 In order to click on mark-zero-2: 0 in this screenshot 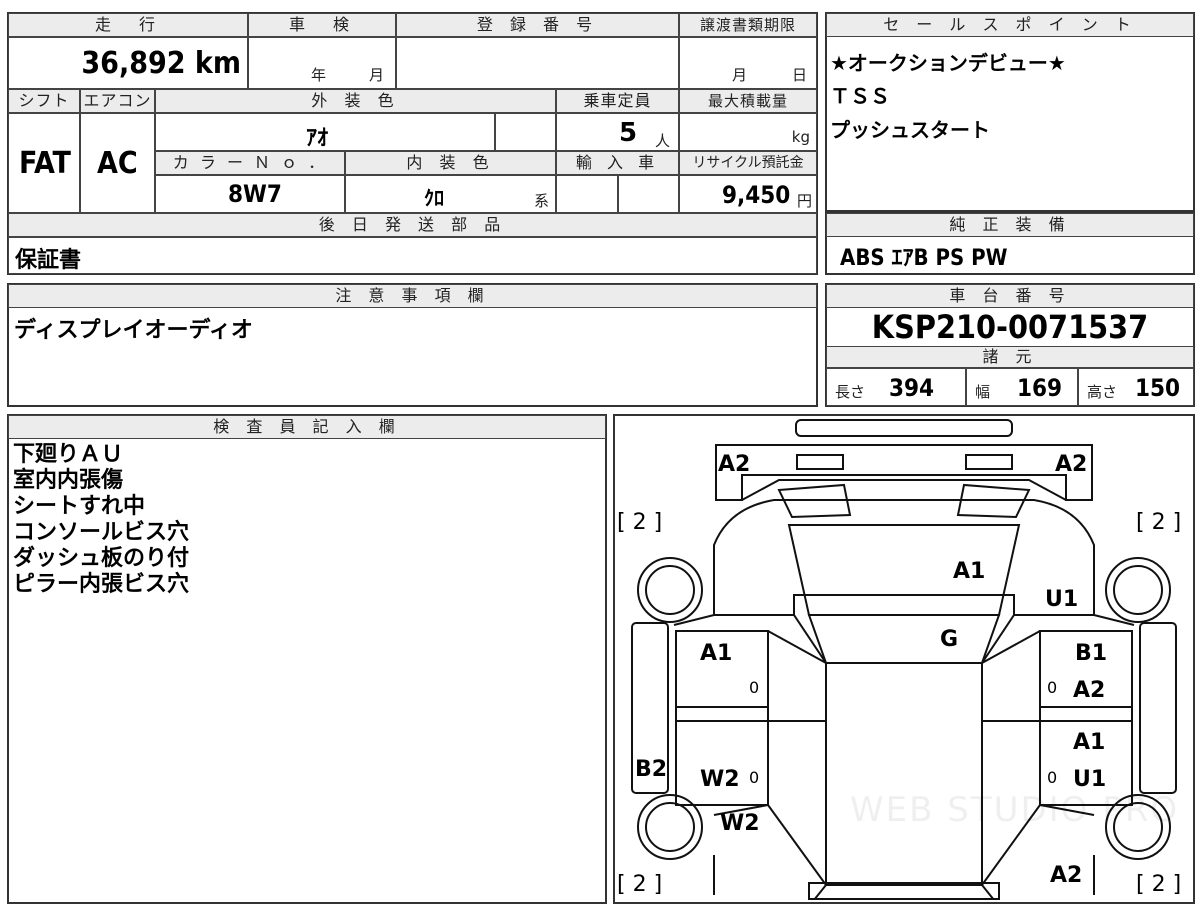, I will do `click(1052, 687)`.